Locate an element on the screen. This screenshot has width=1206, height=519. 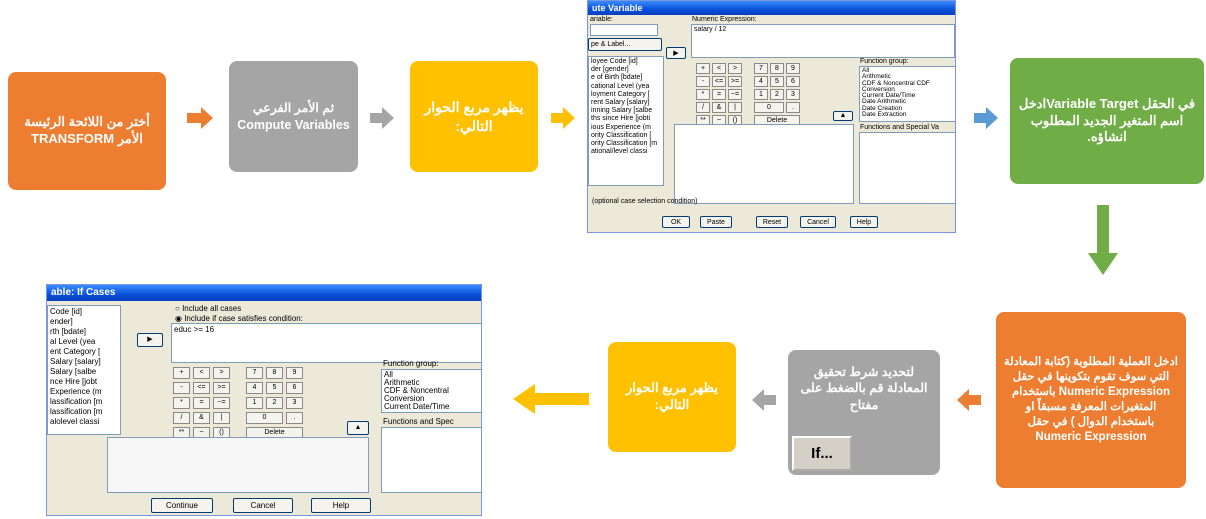
radio-if-condition: ◉ Include if case satisfies condition: is located at coordinates (239, 318).